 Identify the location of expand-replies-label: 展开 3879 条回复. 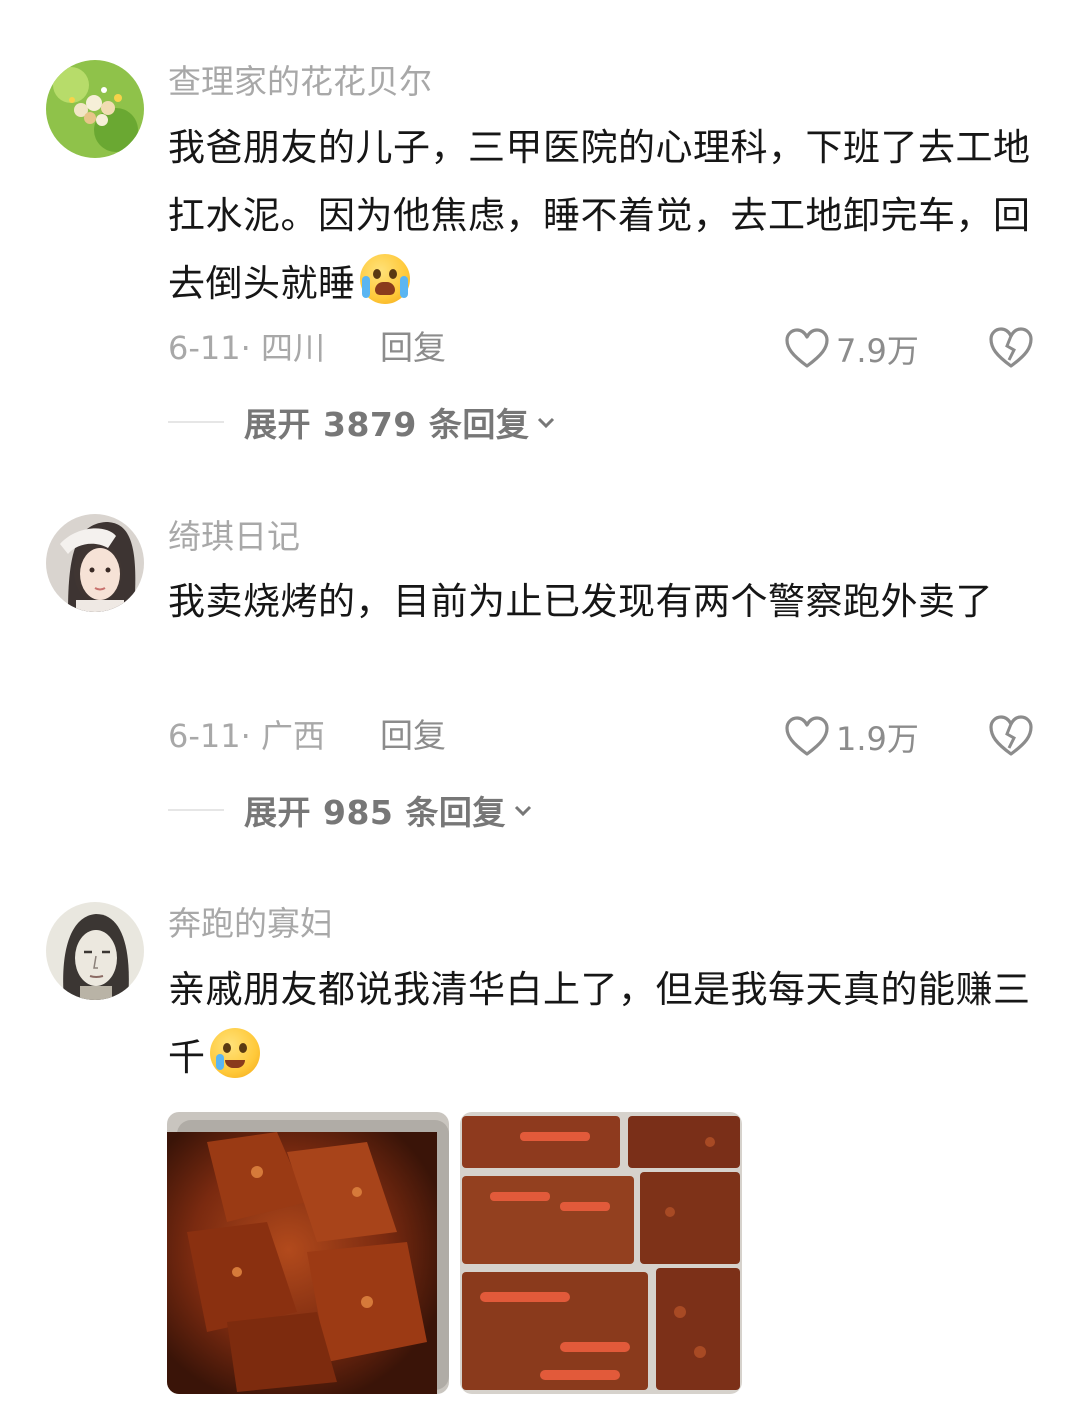
(387, 424).